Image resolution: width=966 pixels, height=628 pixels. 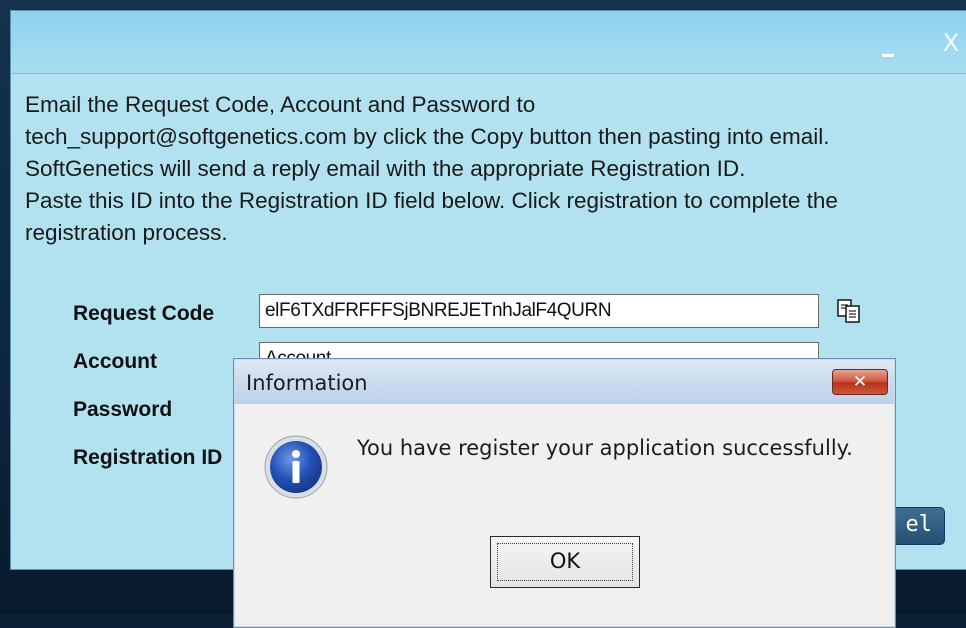 I want to click on ok-button: OK, so click(x=565, y=562).